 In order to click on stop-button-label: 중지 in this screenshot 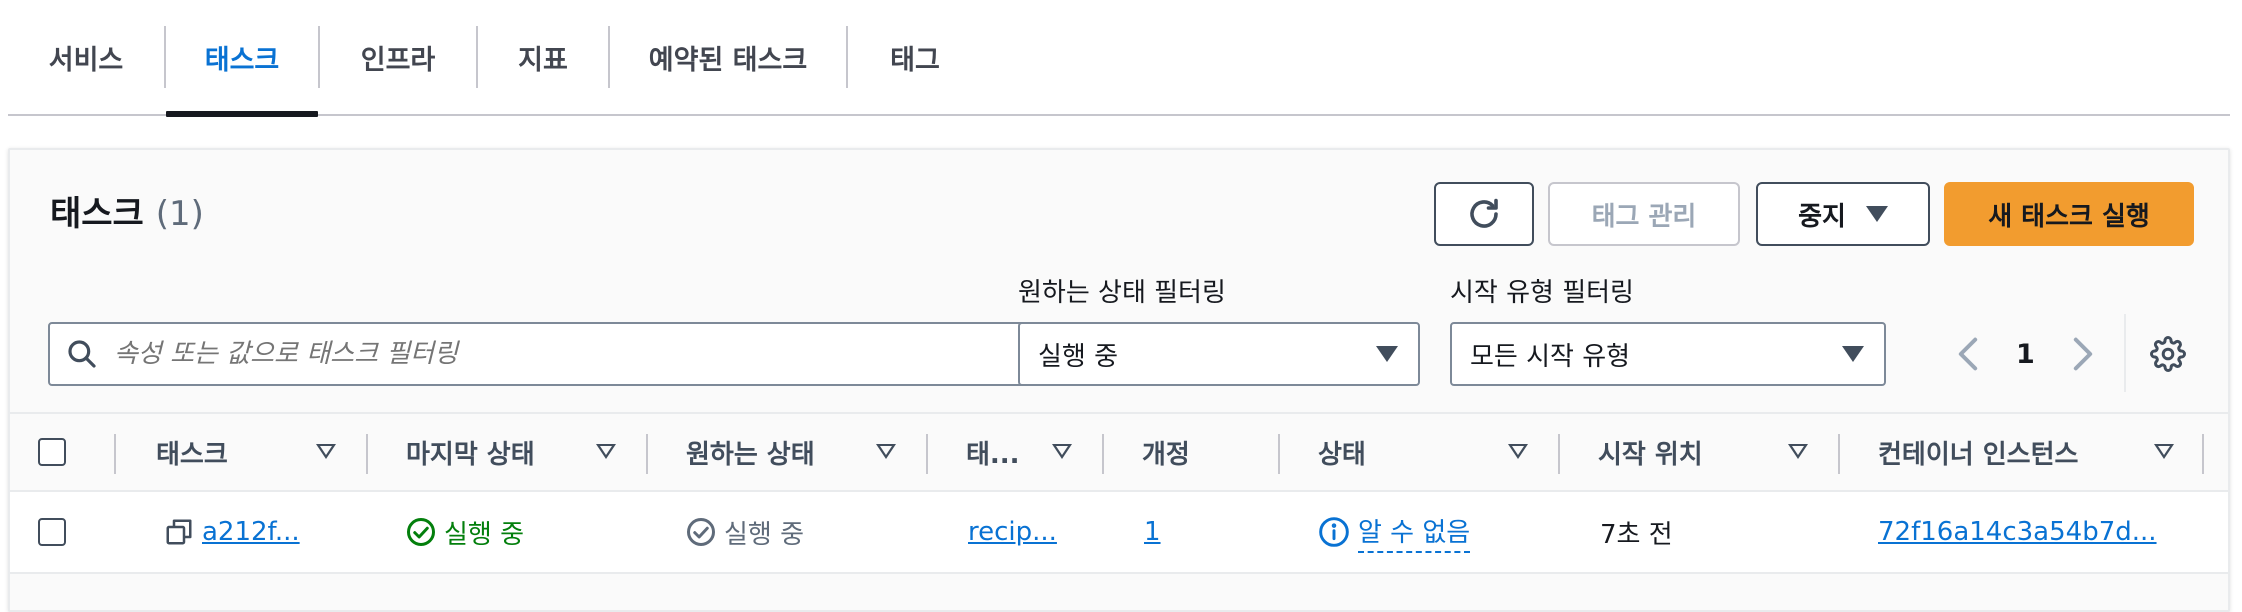, I will do `click(1822, 216)`.